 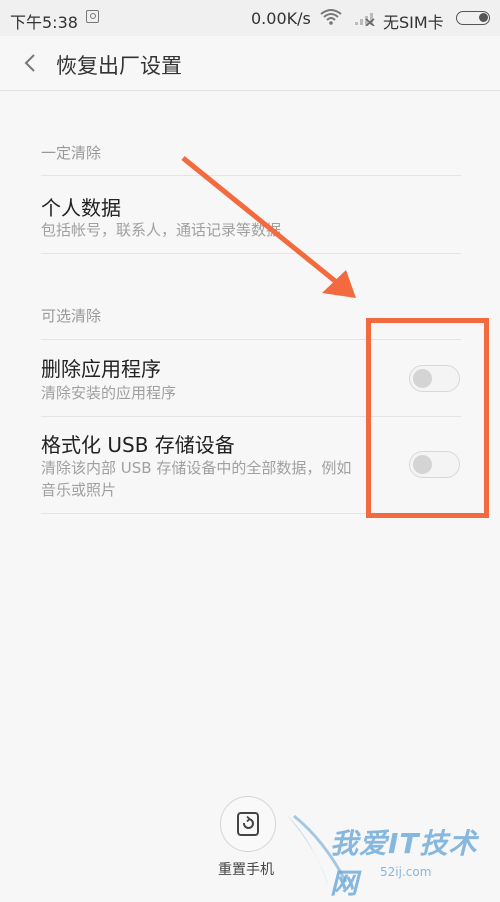 What do you see at coordinates (138, 445) in the screenshot?
I see `item-title: 格式化 USB 存储设备` at bounding box center [138, 445].